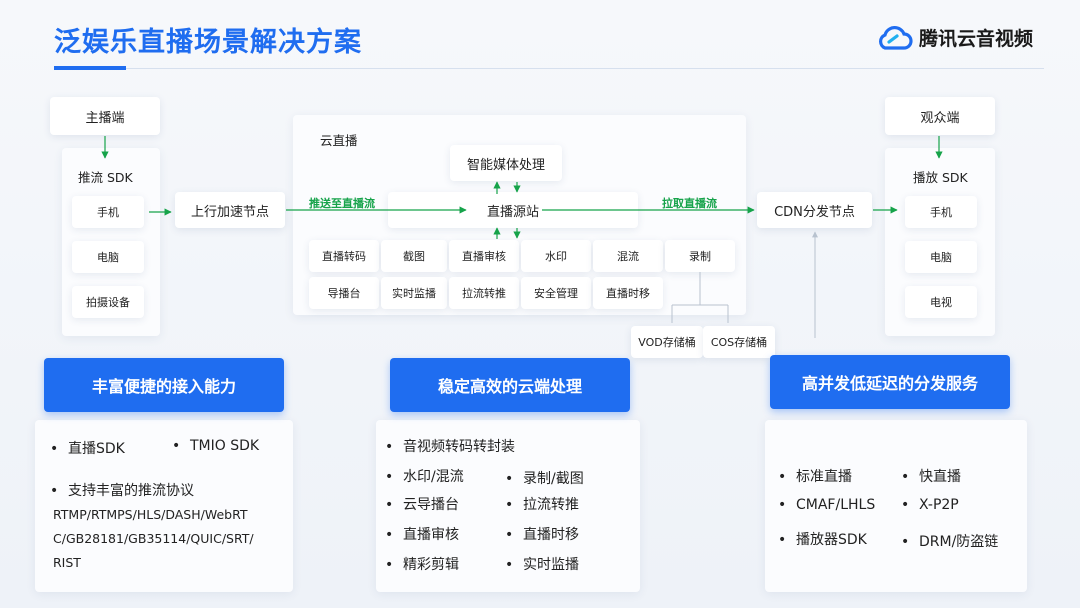 This screenshot has width=1080, height=608. What do you see at coordinates (824, 477) in the screenshot?
I see `feature-item-standard-live-text: 标准直播` at bounding box center [824, 477].